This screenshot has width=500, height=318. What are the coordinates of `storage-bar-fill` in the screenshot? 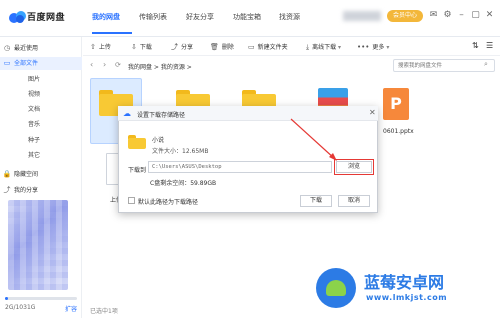 It's located at (6, 298).